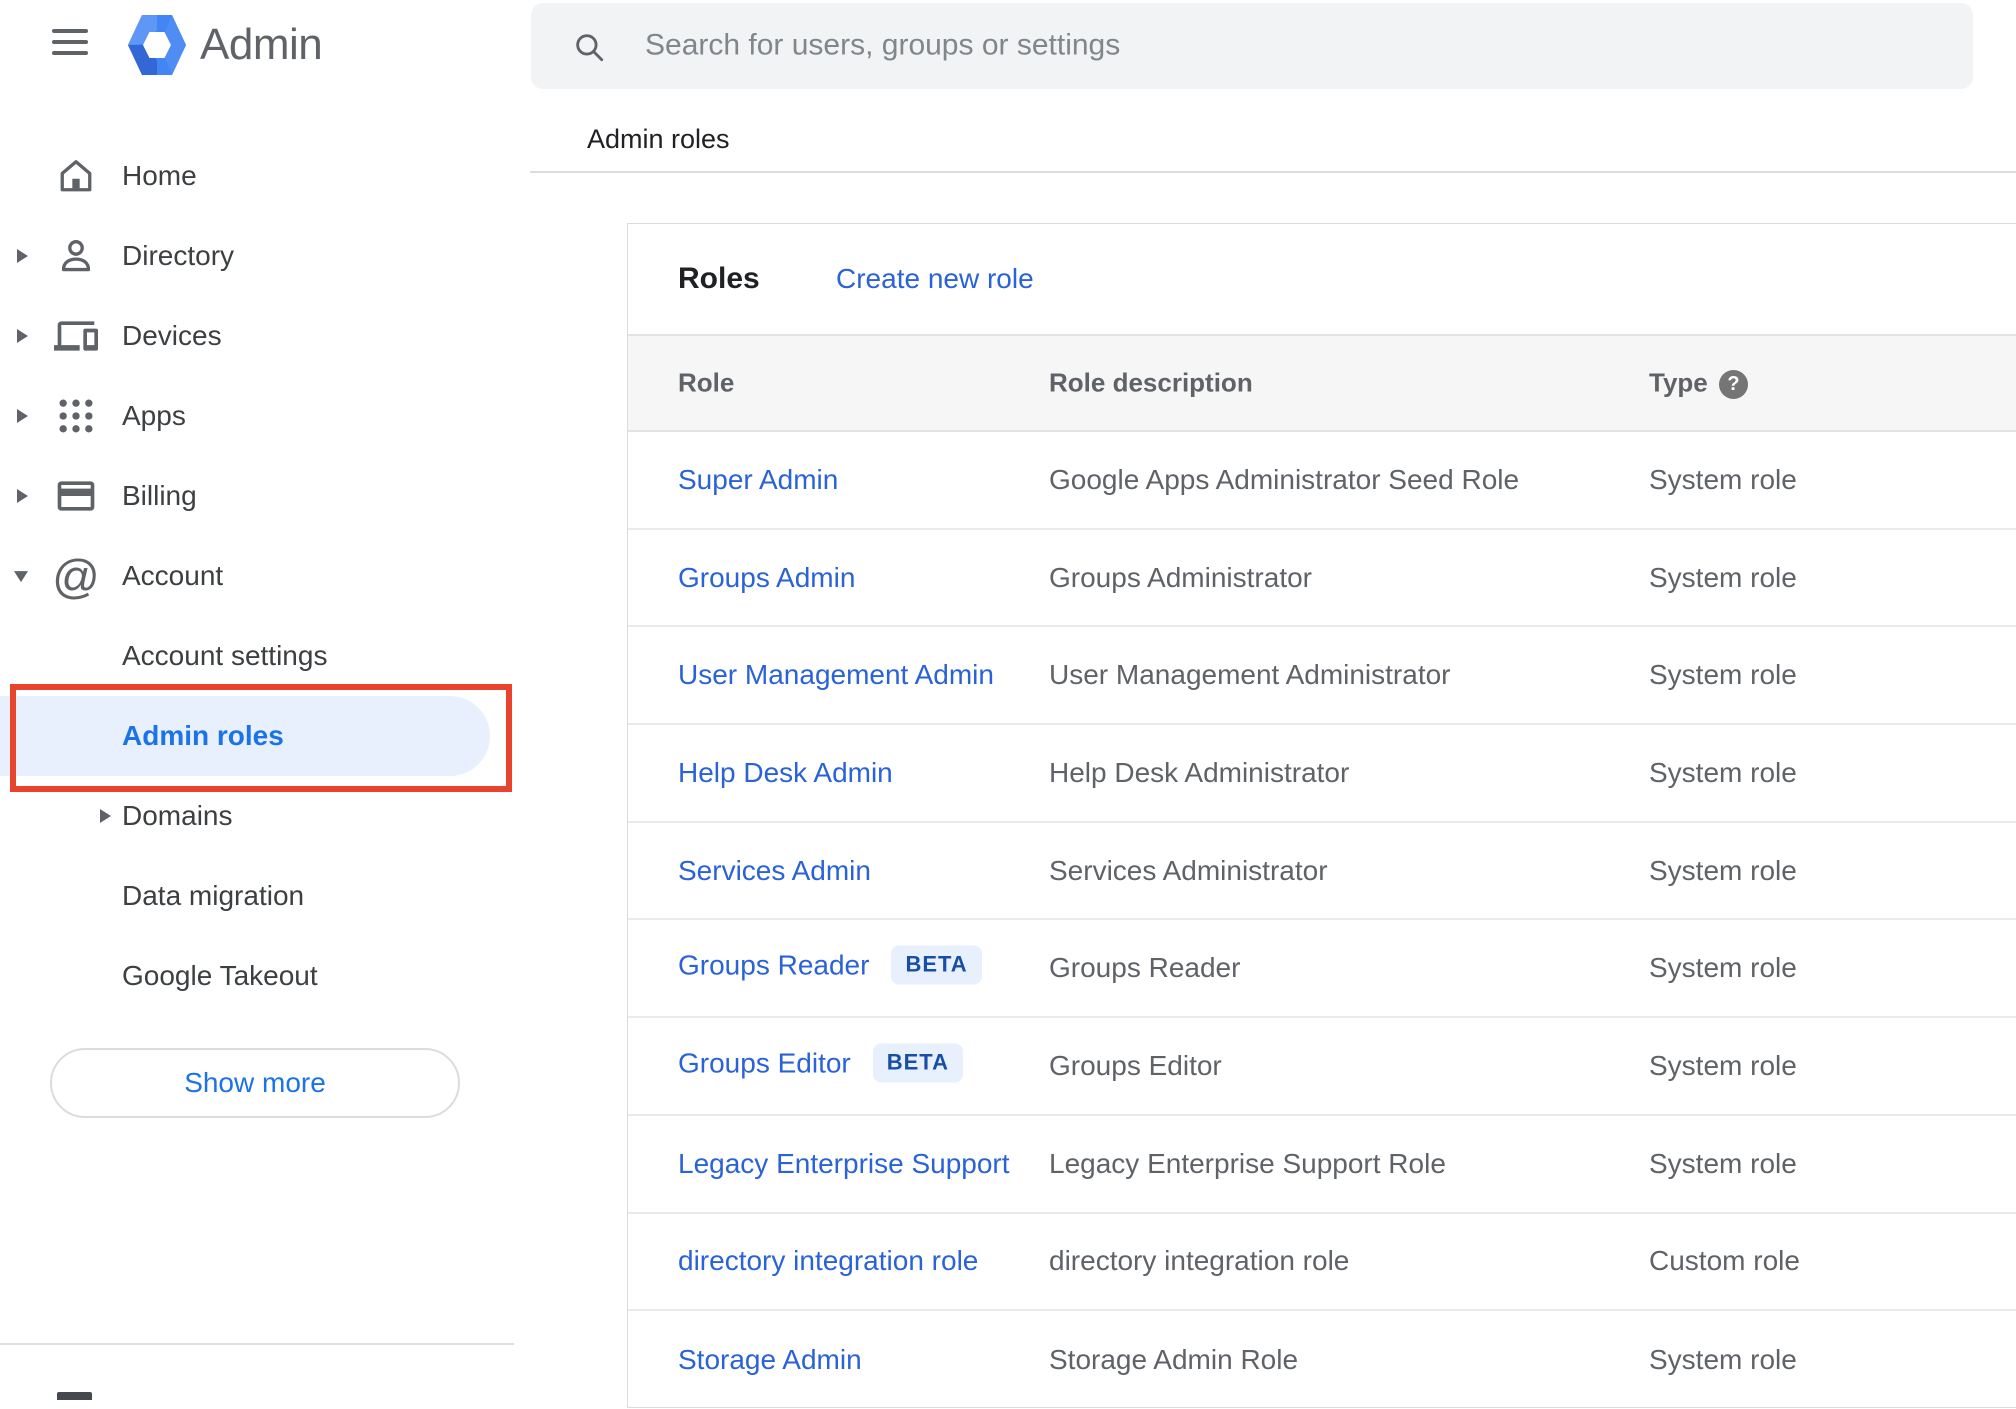 The image size is (2016, 1409). I want to click on sidebar-item-google-takeout: Google Takeout, so click(257, 976).